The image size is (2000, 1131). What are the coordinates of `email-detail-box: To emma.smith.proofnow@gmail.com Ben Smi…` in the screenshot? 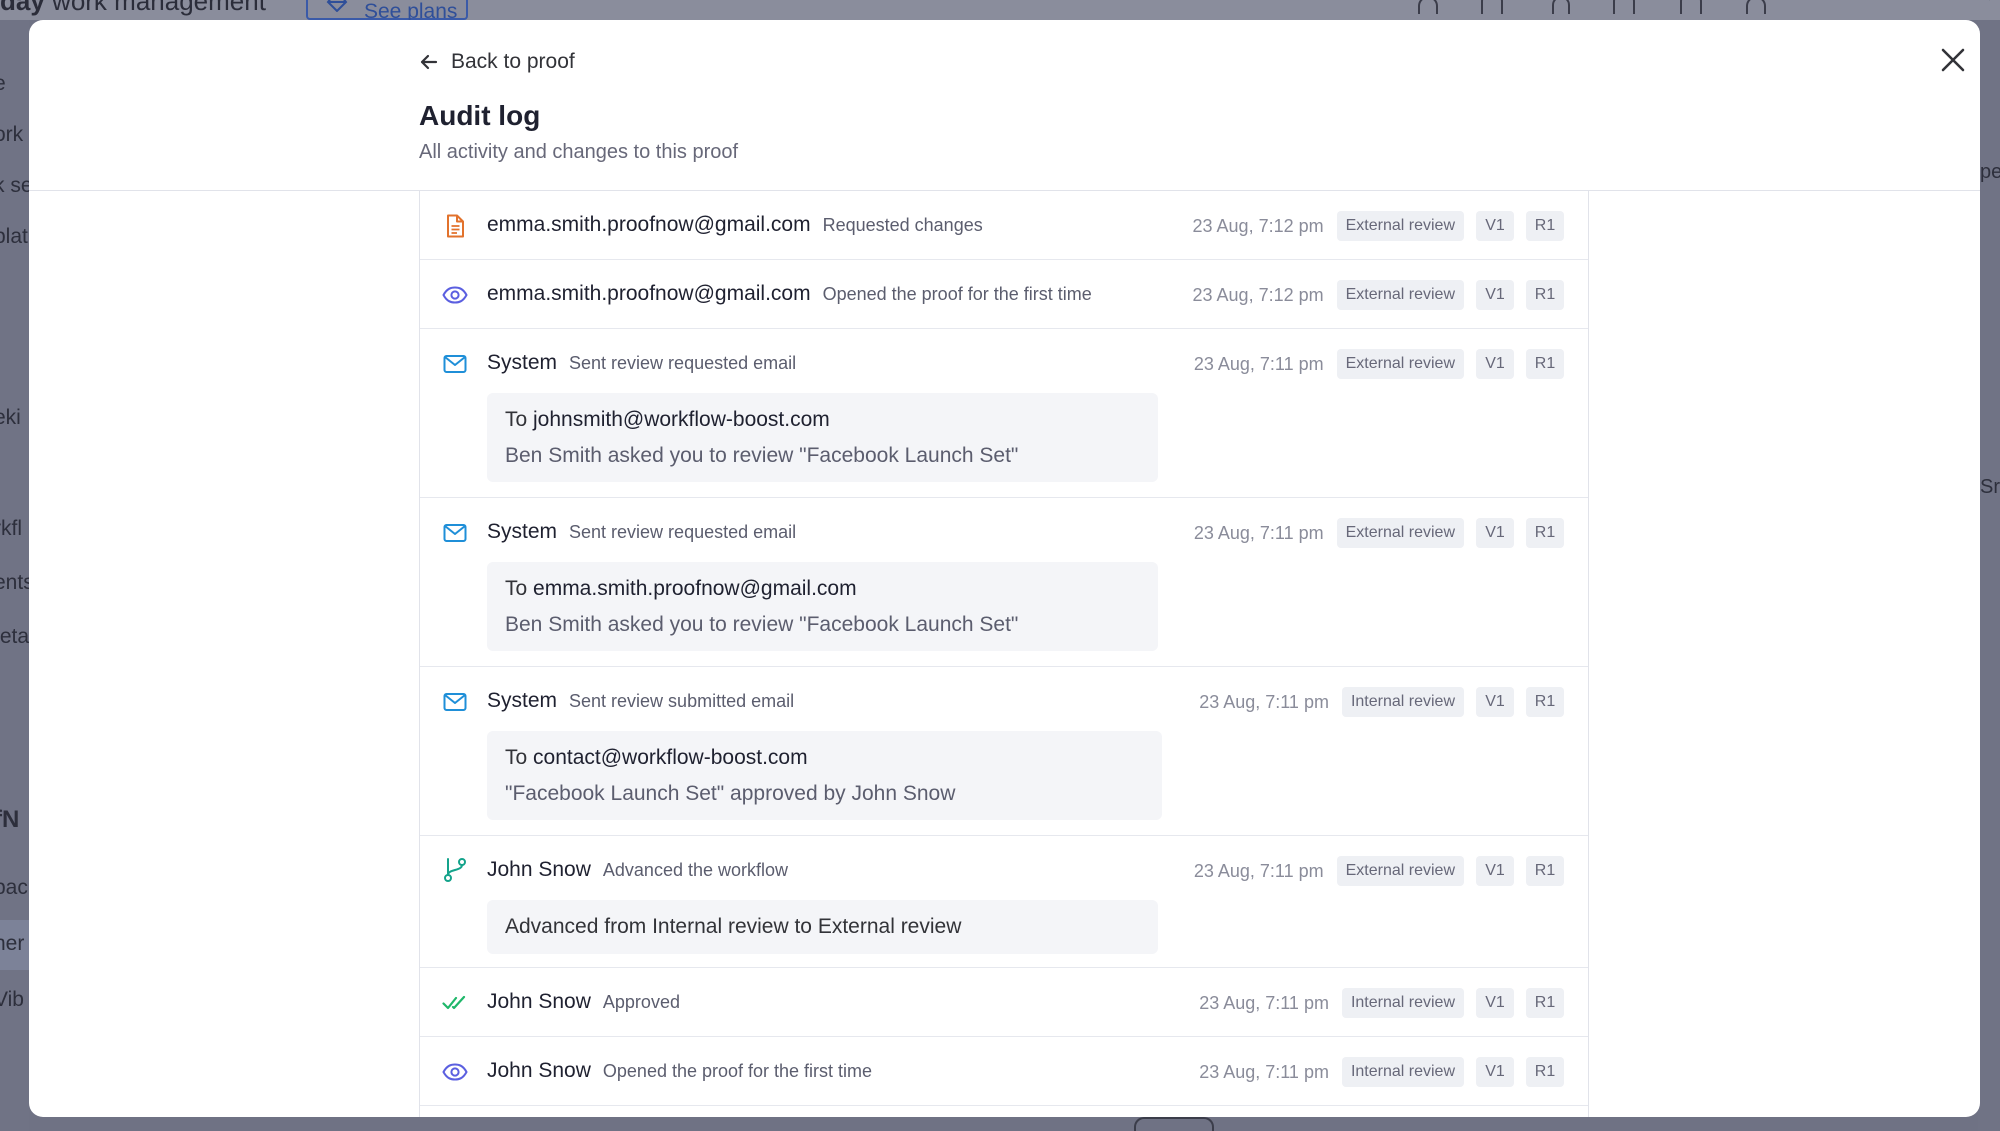 It's located at (822, 606).